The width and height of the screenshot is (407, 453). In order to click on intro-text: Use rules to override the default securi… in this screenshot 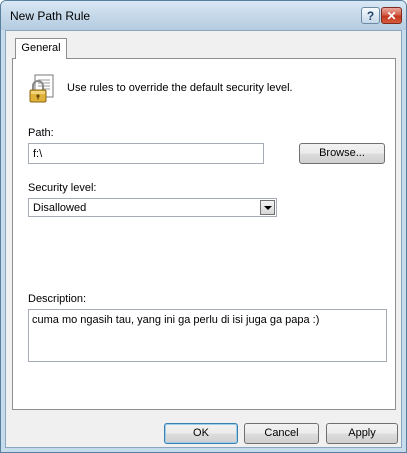, I will do `click(180, 88)`.